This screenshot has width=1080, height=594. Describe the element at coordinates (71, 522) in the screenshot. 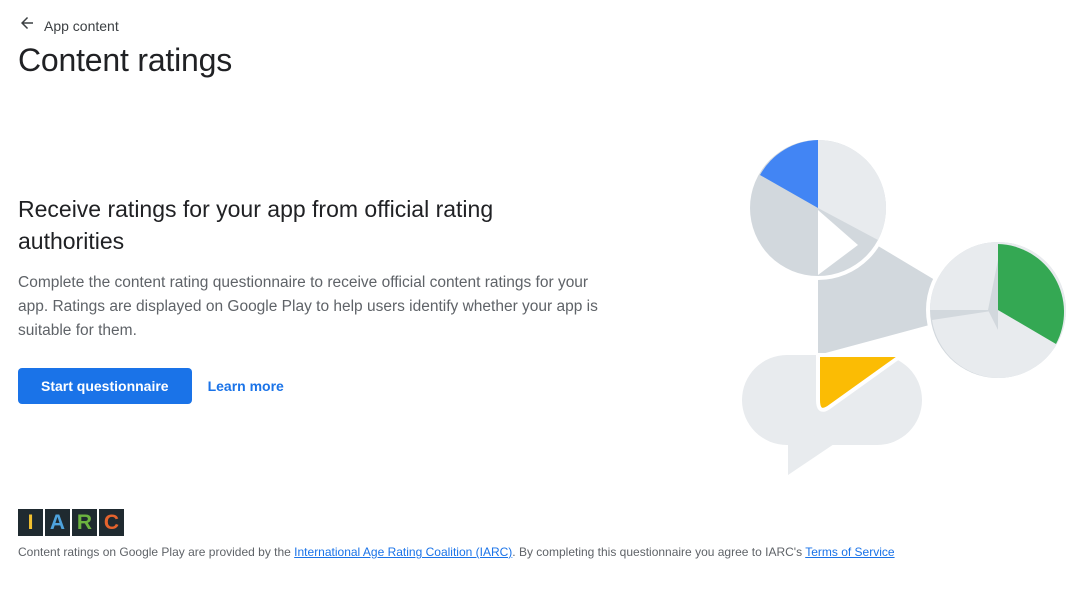

I see `iarc-logo: I A R C` at that location.